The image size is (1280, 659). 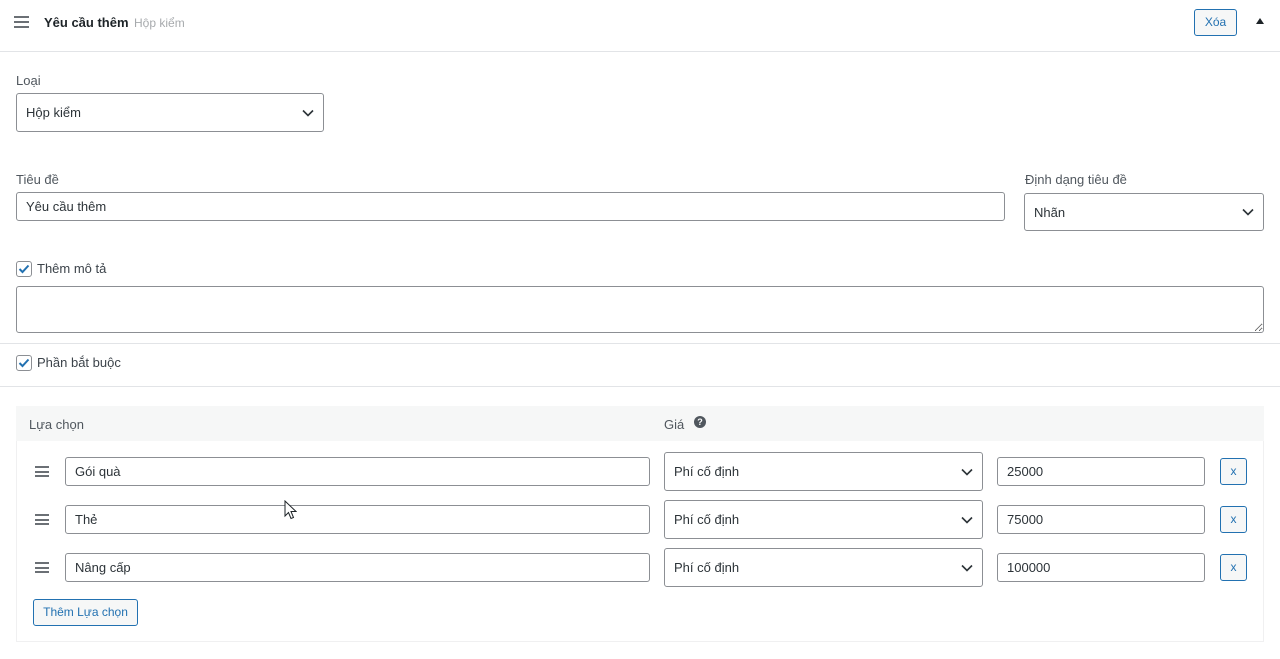 I want to click on price-input: 100000, so click(x=1101, y=567).